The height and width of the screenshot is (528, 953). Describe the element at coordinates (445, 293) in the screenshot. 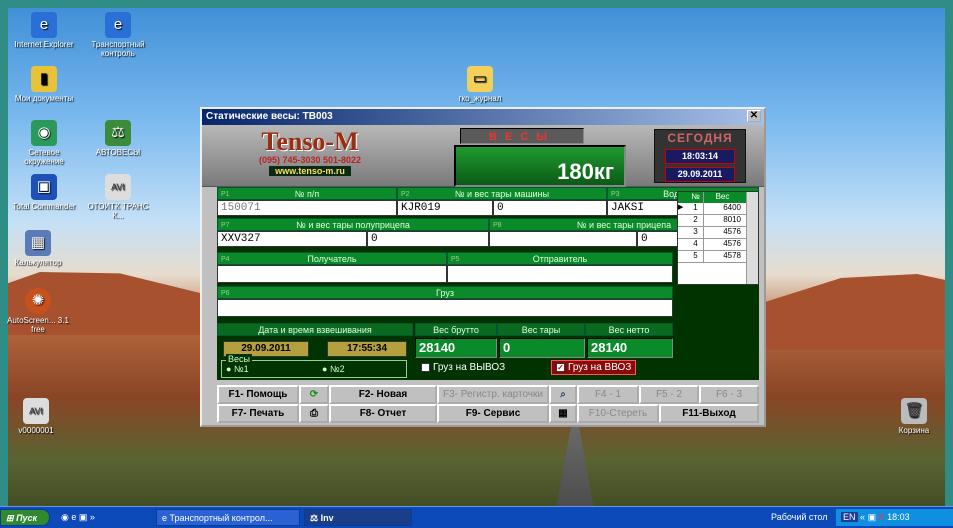

I see `label-text-p6: Груз` at that location.